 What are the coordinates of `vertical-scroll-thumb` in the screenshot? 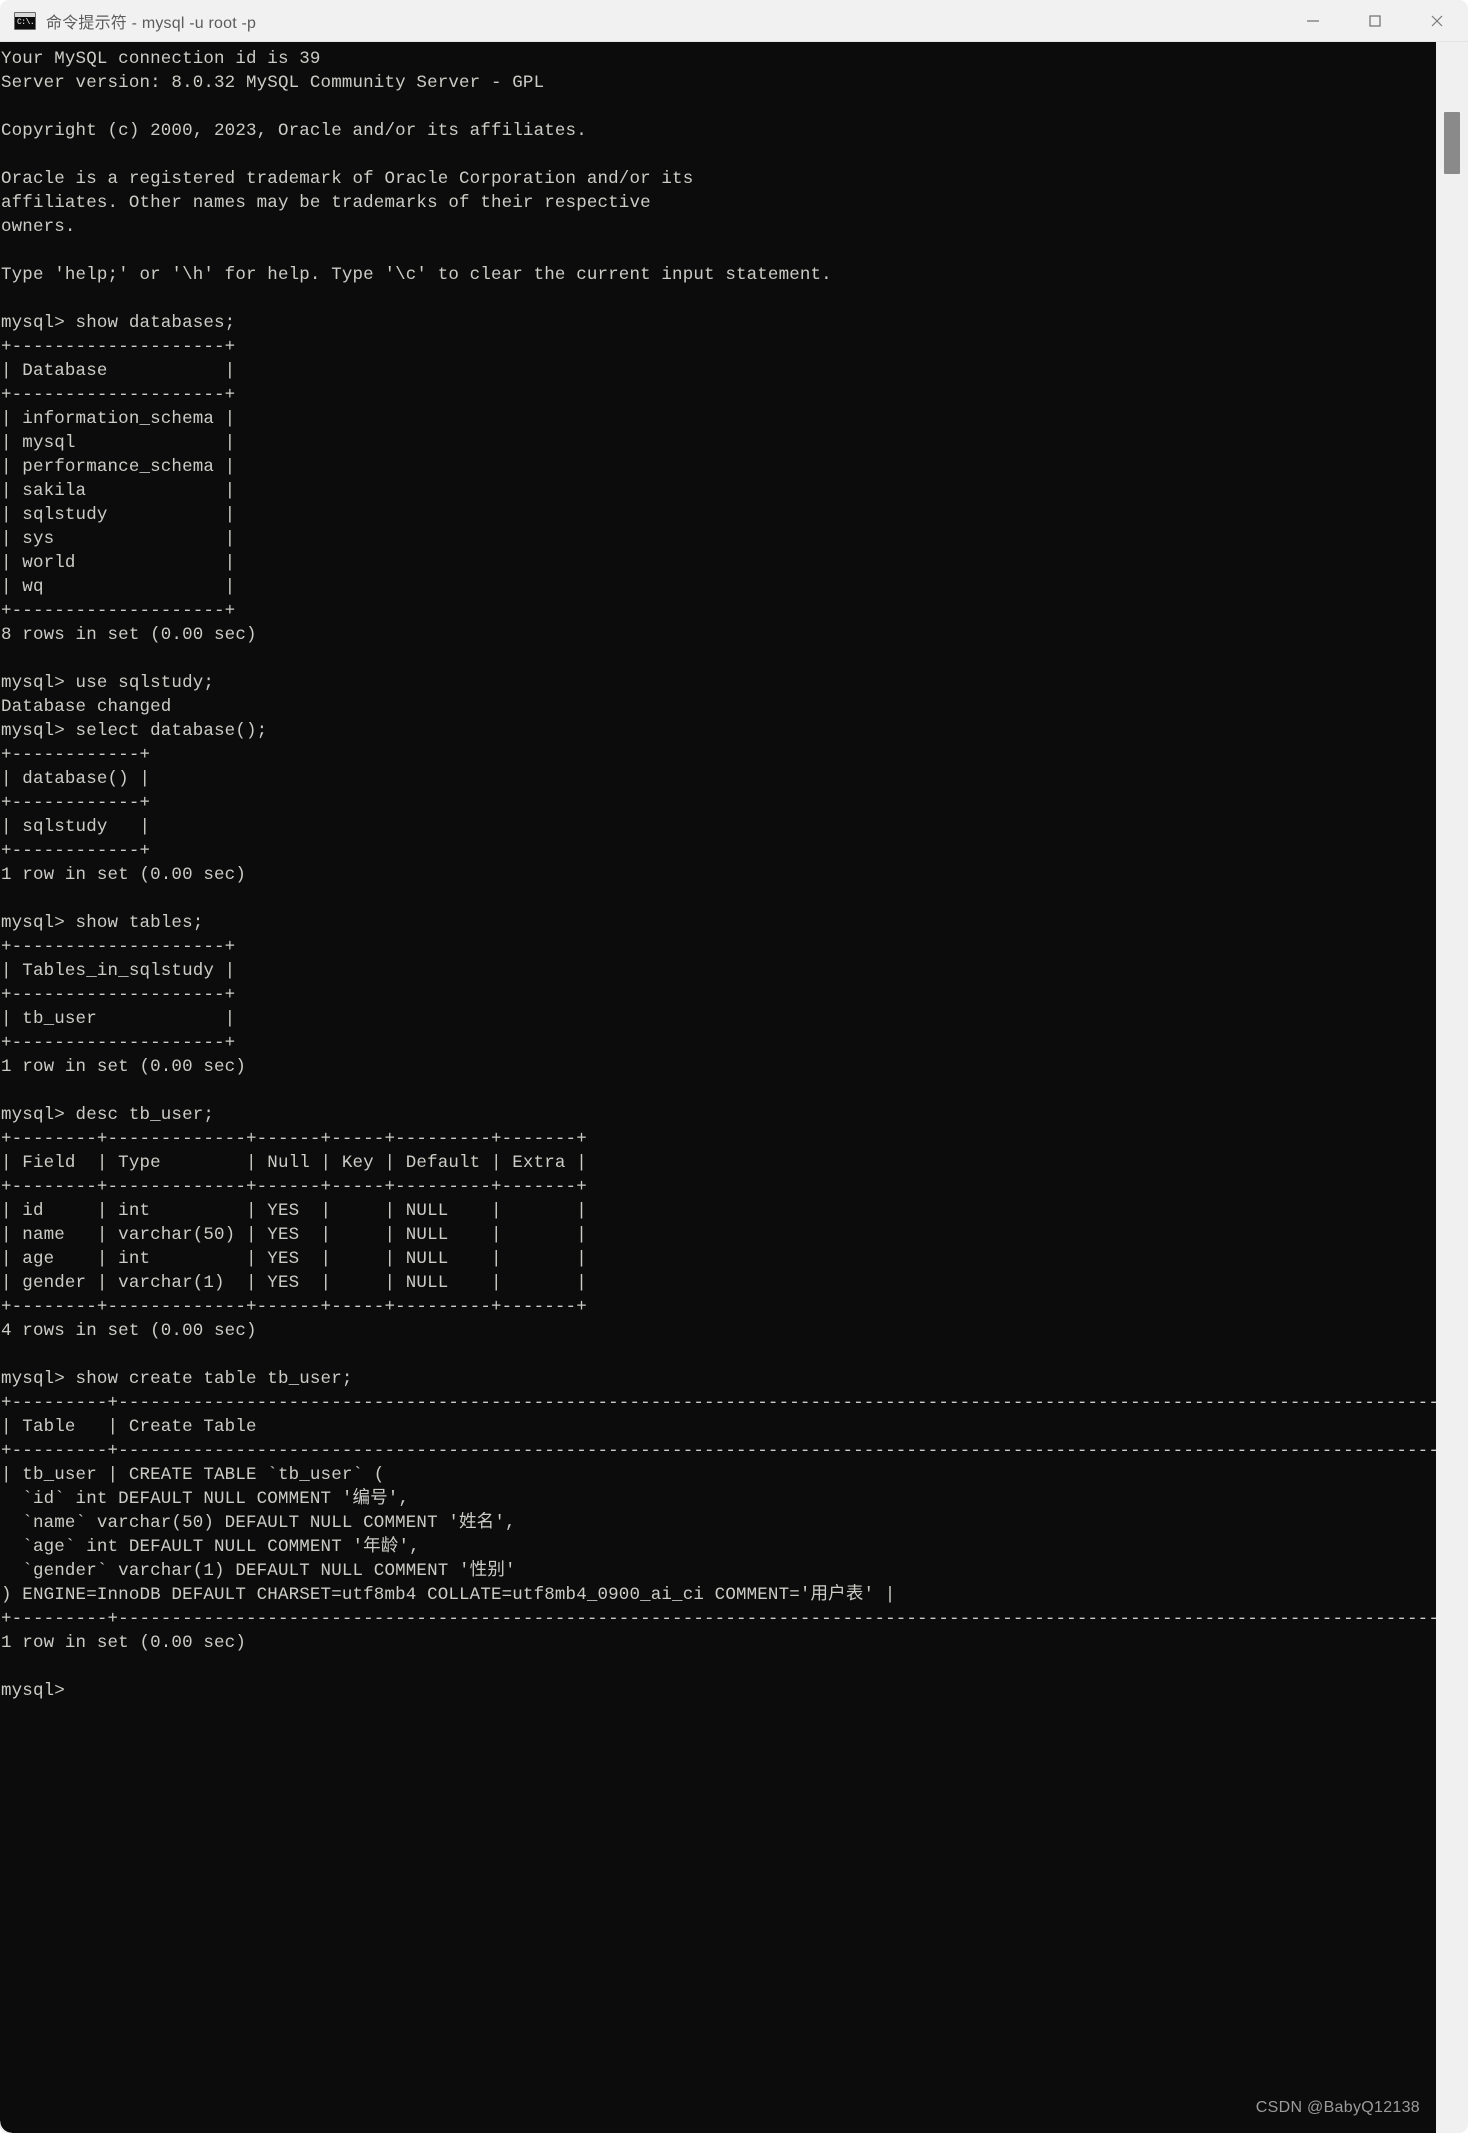 It's located at (1452, 143).